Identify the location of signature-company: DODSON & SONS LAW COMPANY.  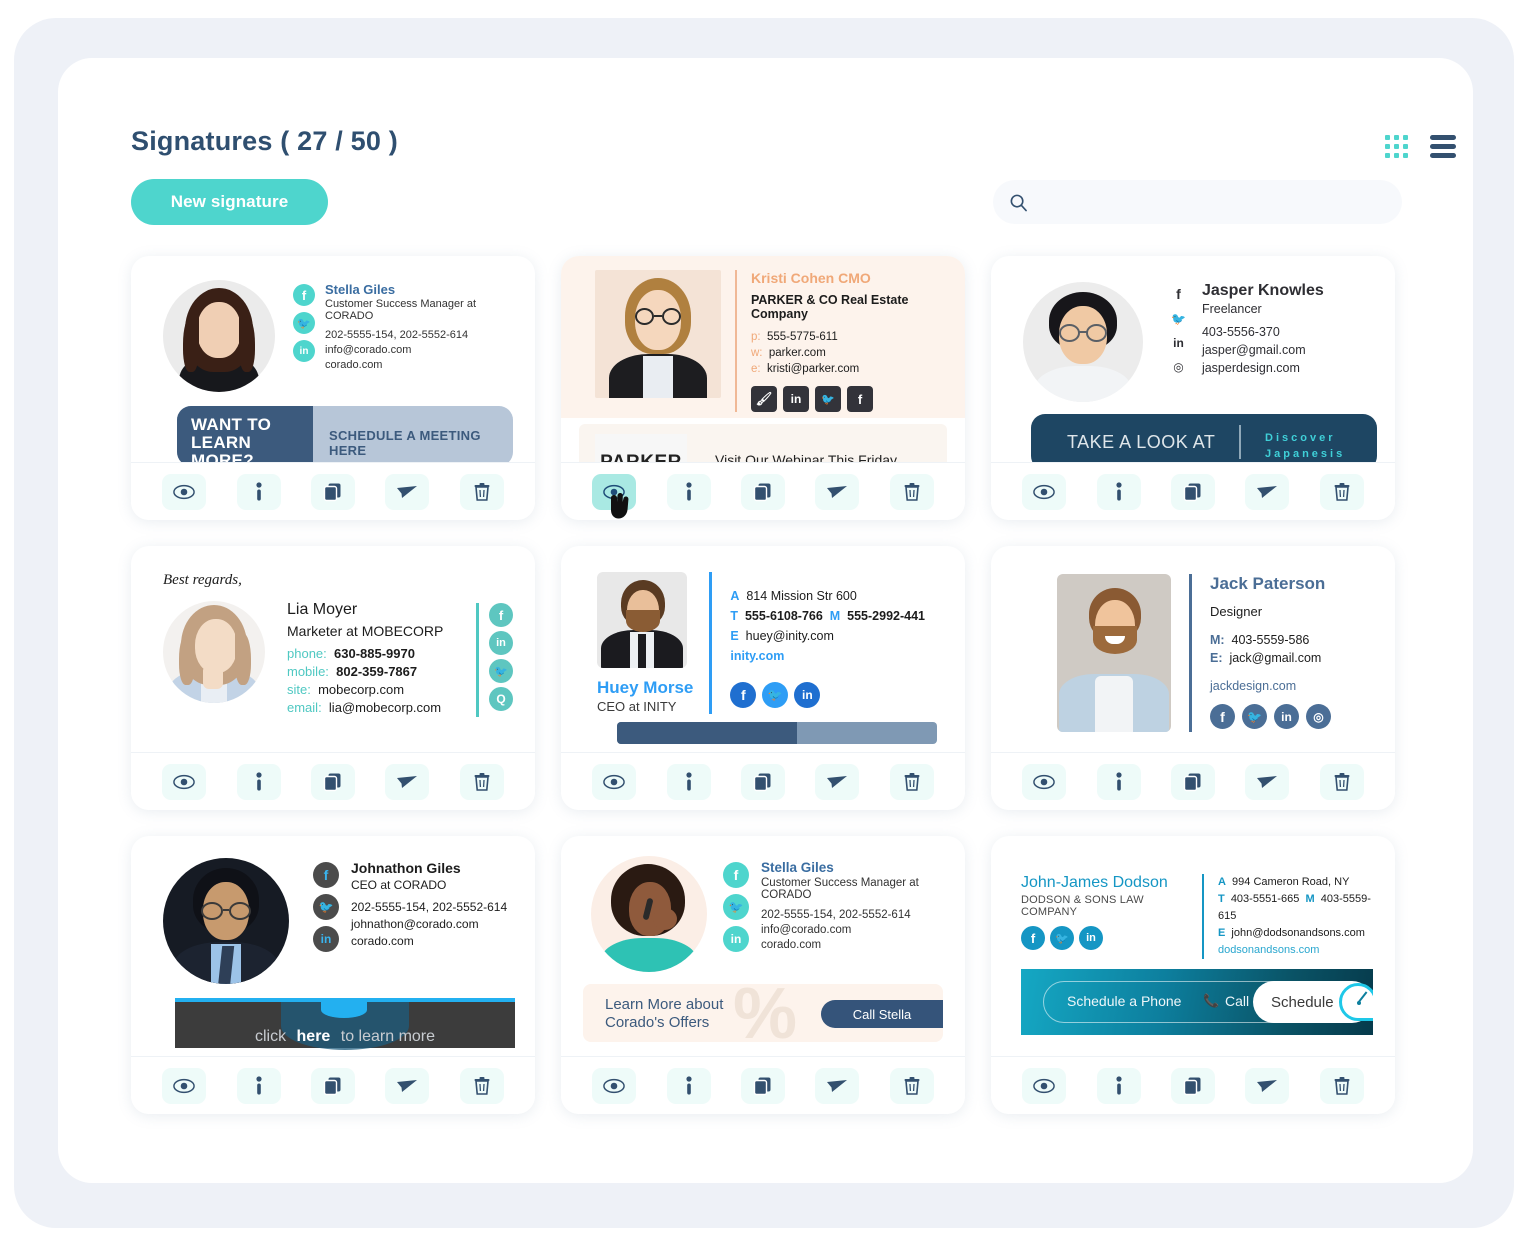
(1082, 906).